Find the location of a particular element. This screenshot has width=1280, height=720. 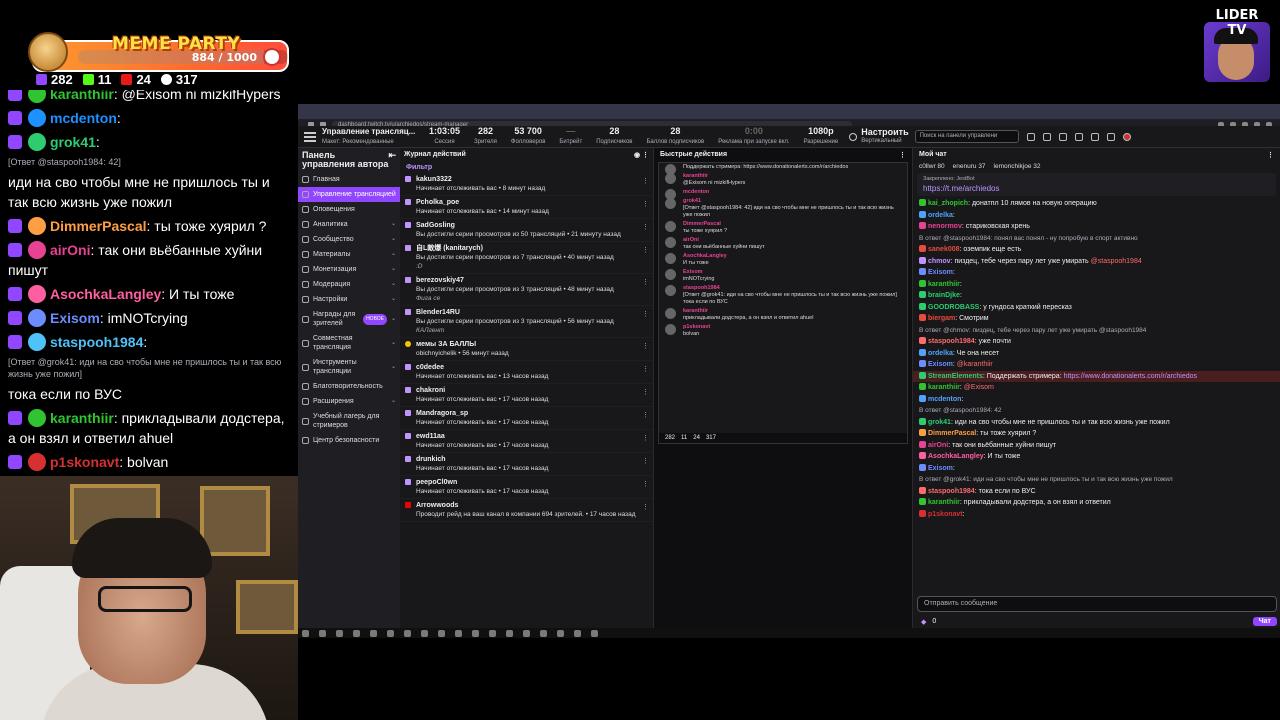

avatar is located at coordinates (1126, 136).